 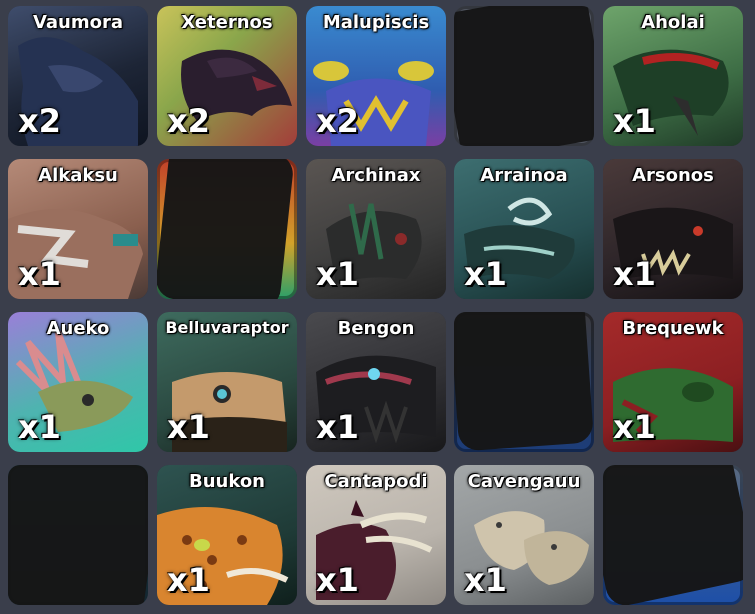 What do you see at coordinates (376, 76) in the screenshot?
I see `creature-card-malupiscis: Malupiscis x2` at bounding box center [376, 76].